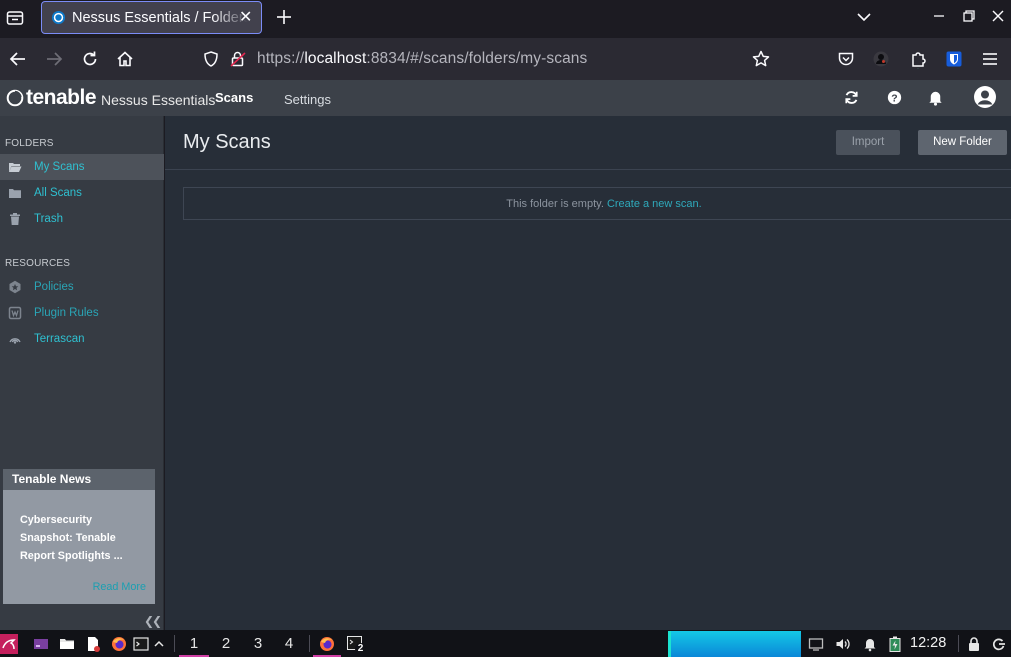 Image resolution: width=1011 pixels, height=657 pixels. I want to click on url-prefix: https://, so click(281, 58).